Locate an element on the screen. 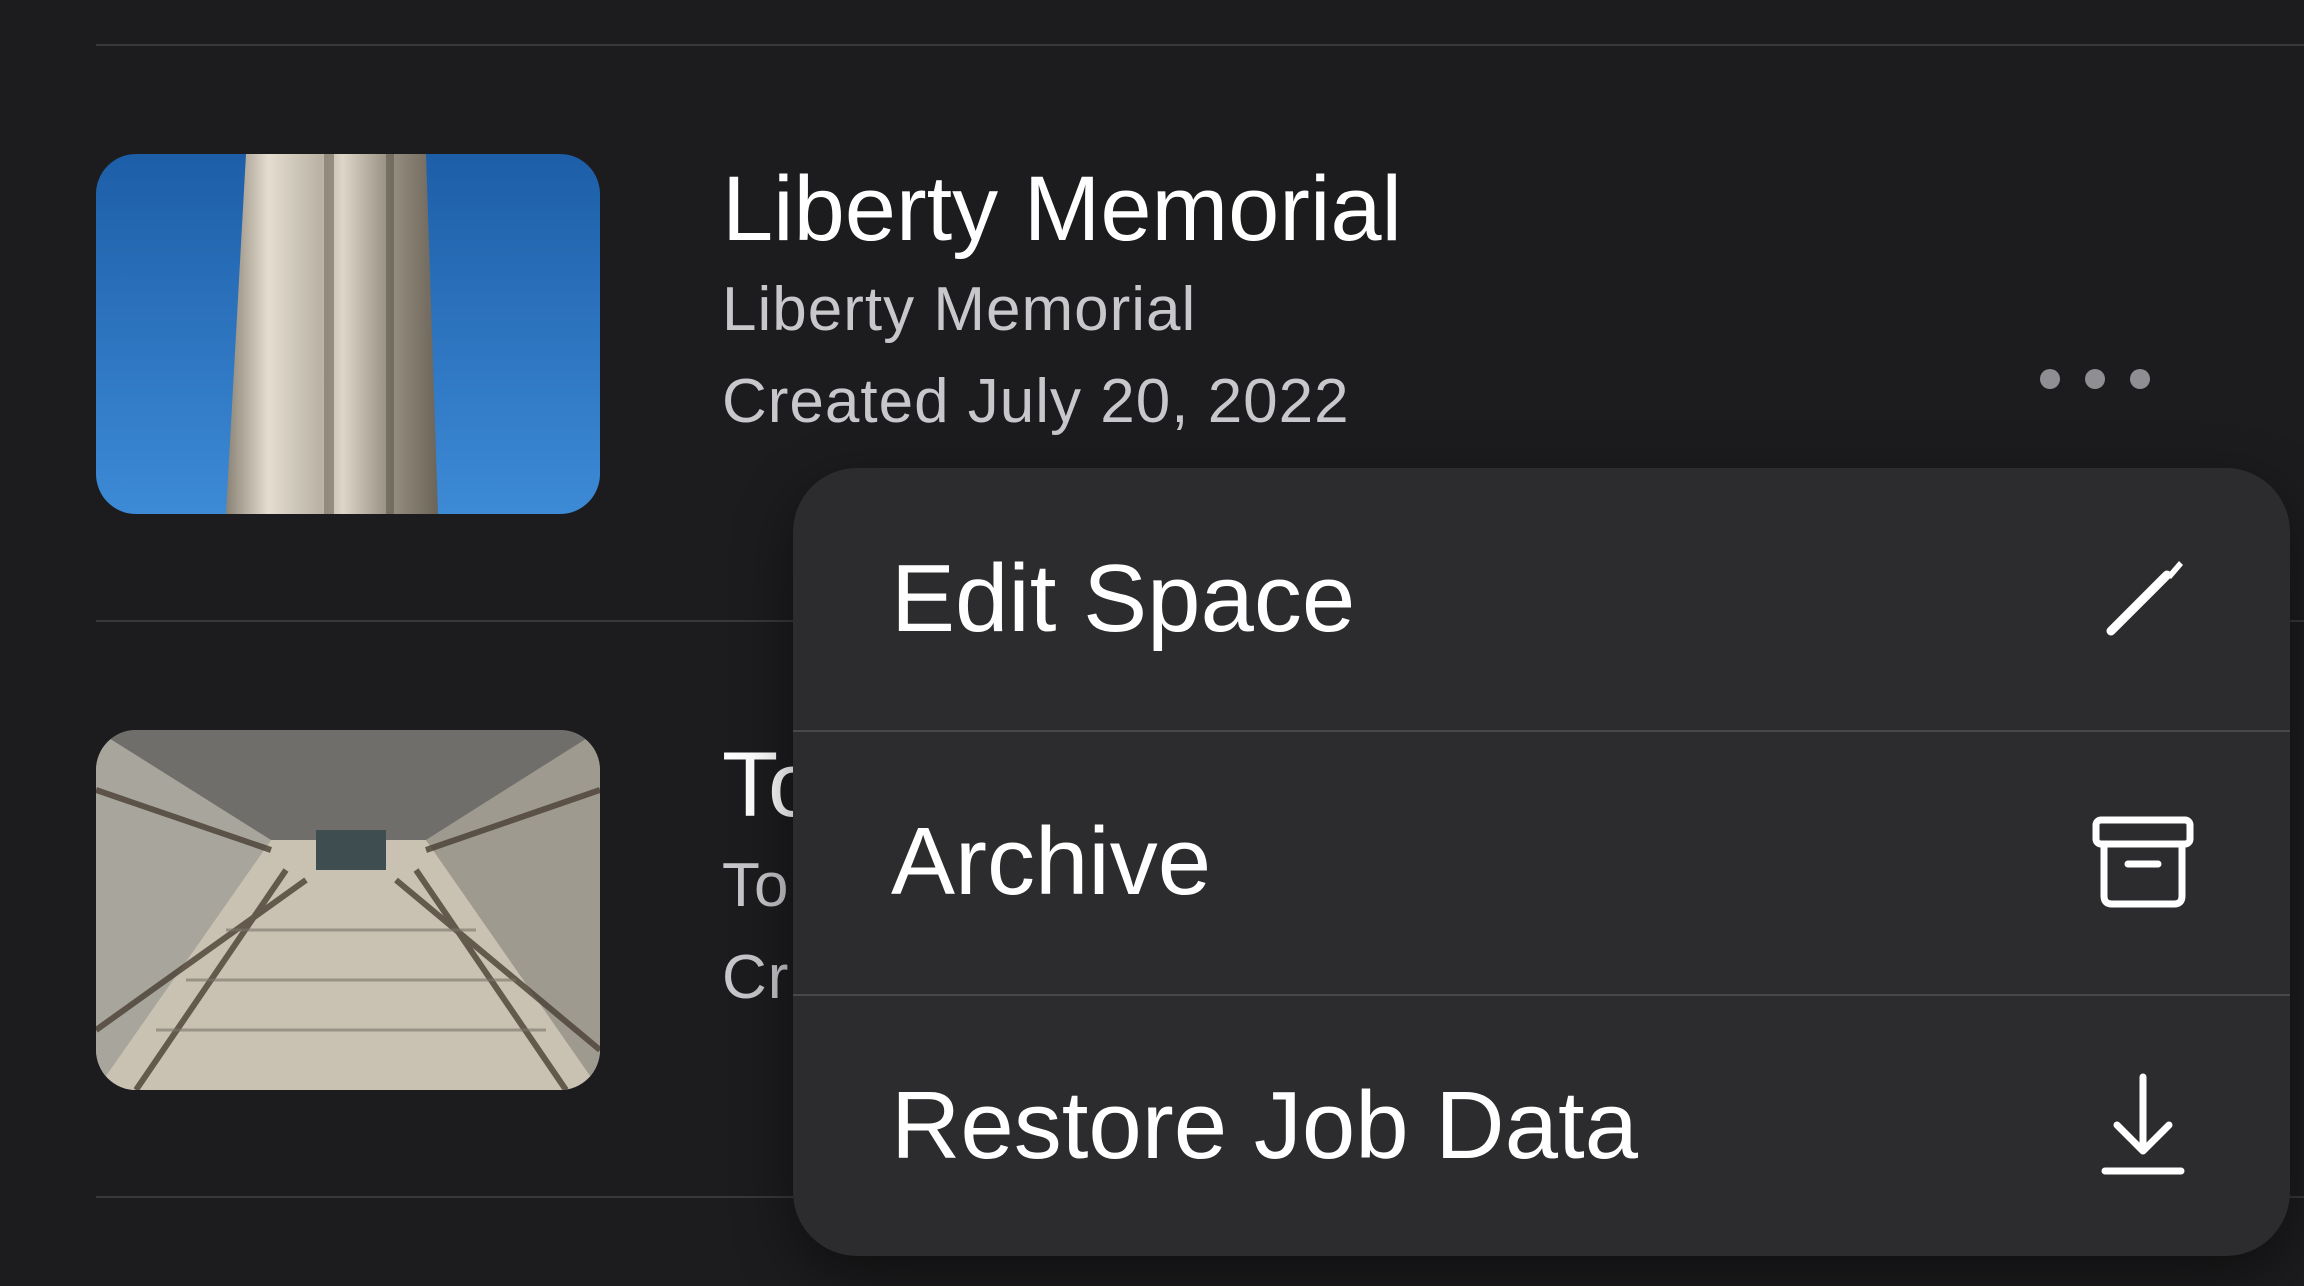  menu-item-restore-job-data: Restore Job Data is located at coordinates (1541, 1125).